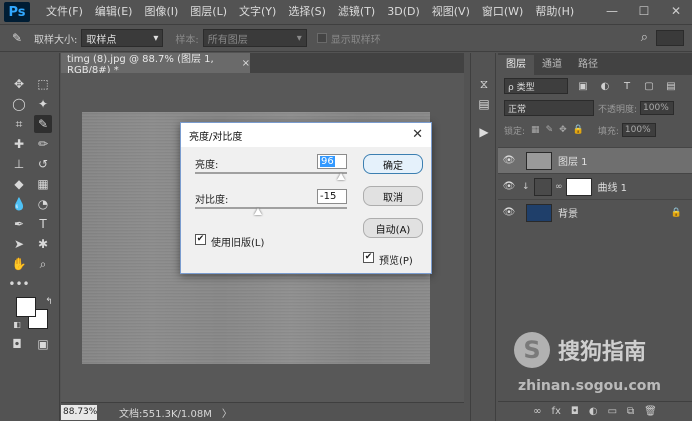 This screenshot has height=421, width=692. I want to click on lock-all-icon: 🔒, so click(578, 130).